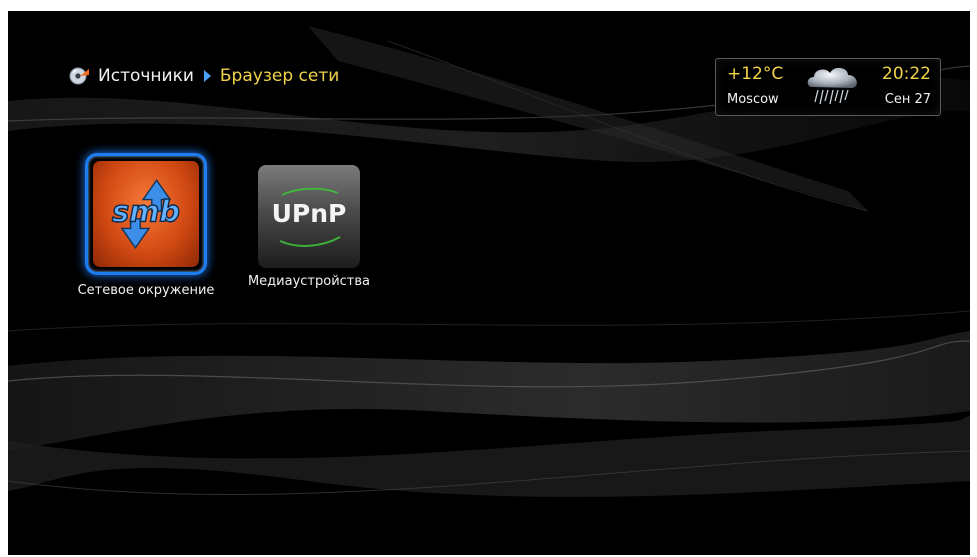  Describe the element at coordinates (755, 74) in the screenshot. I see `weather-temperature: +12°C` at that location.